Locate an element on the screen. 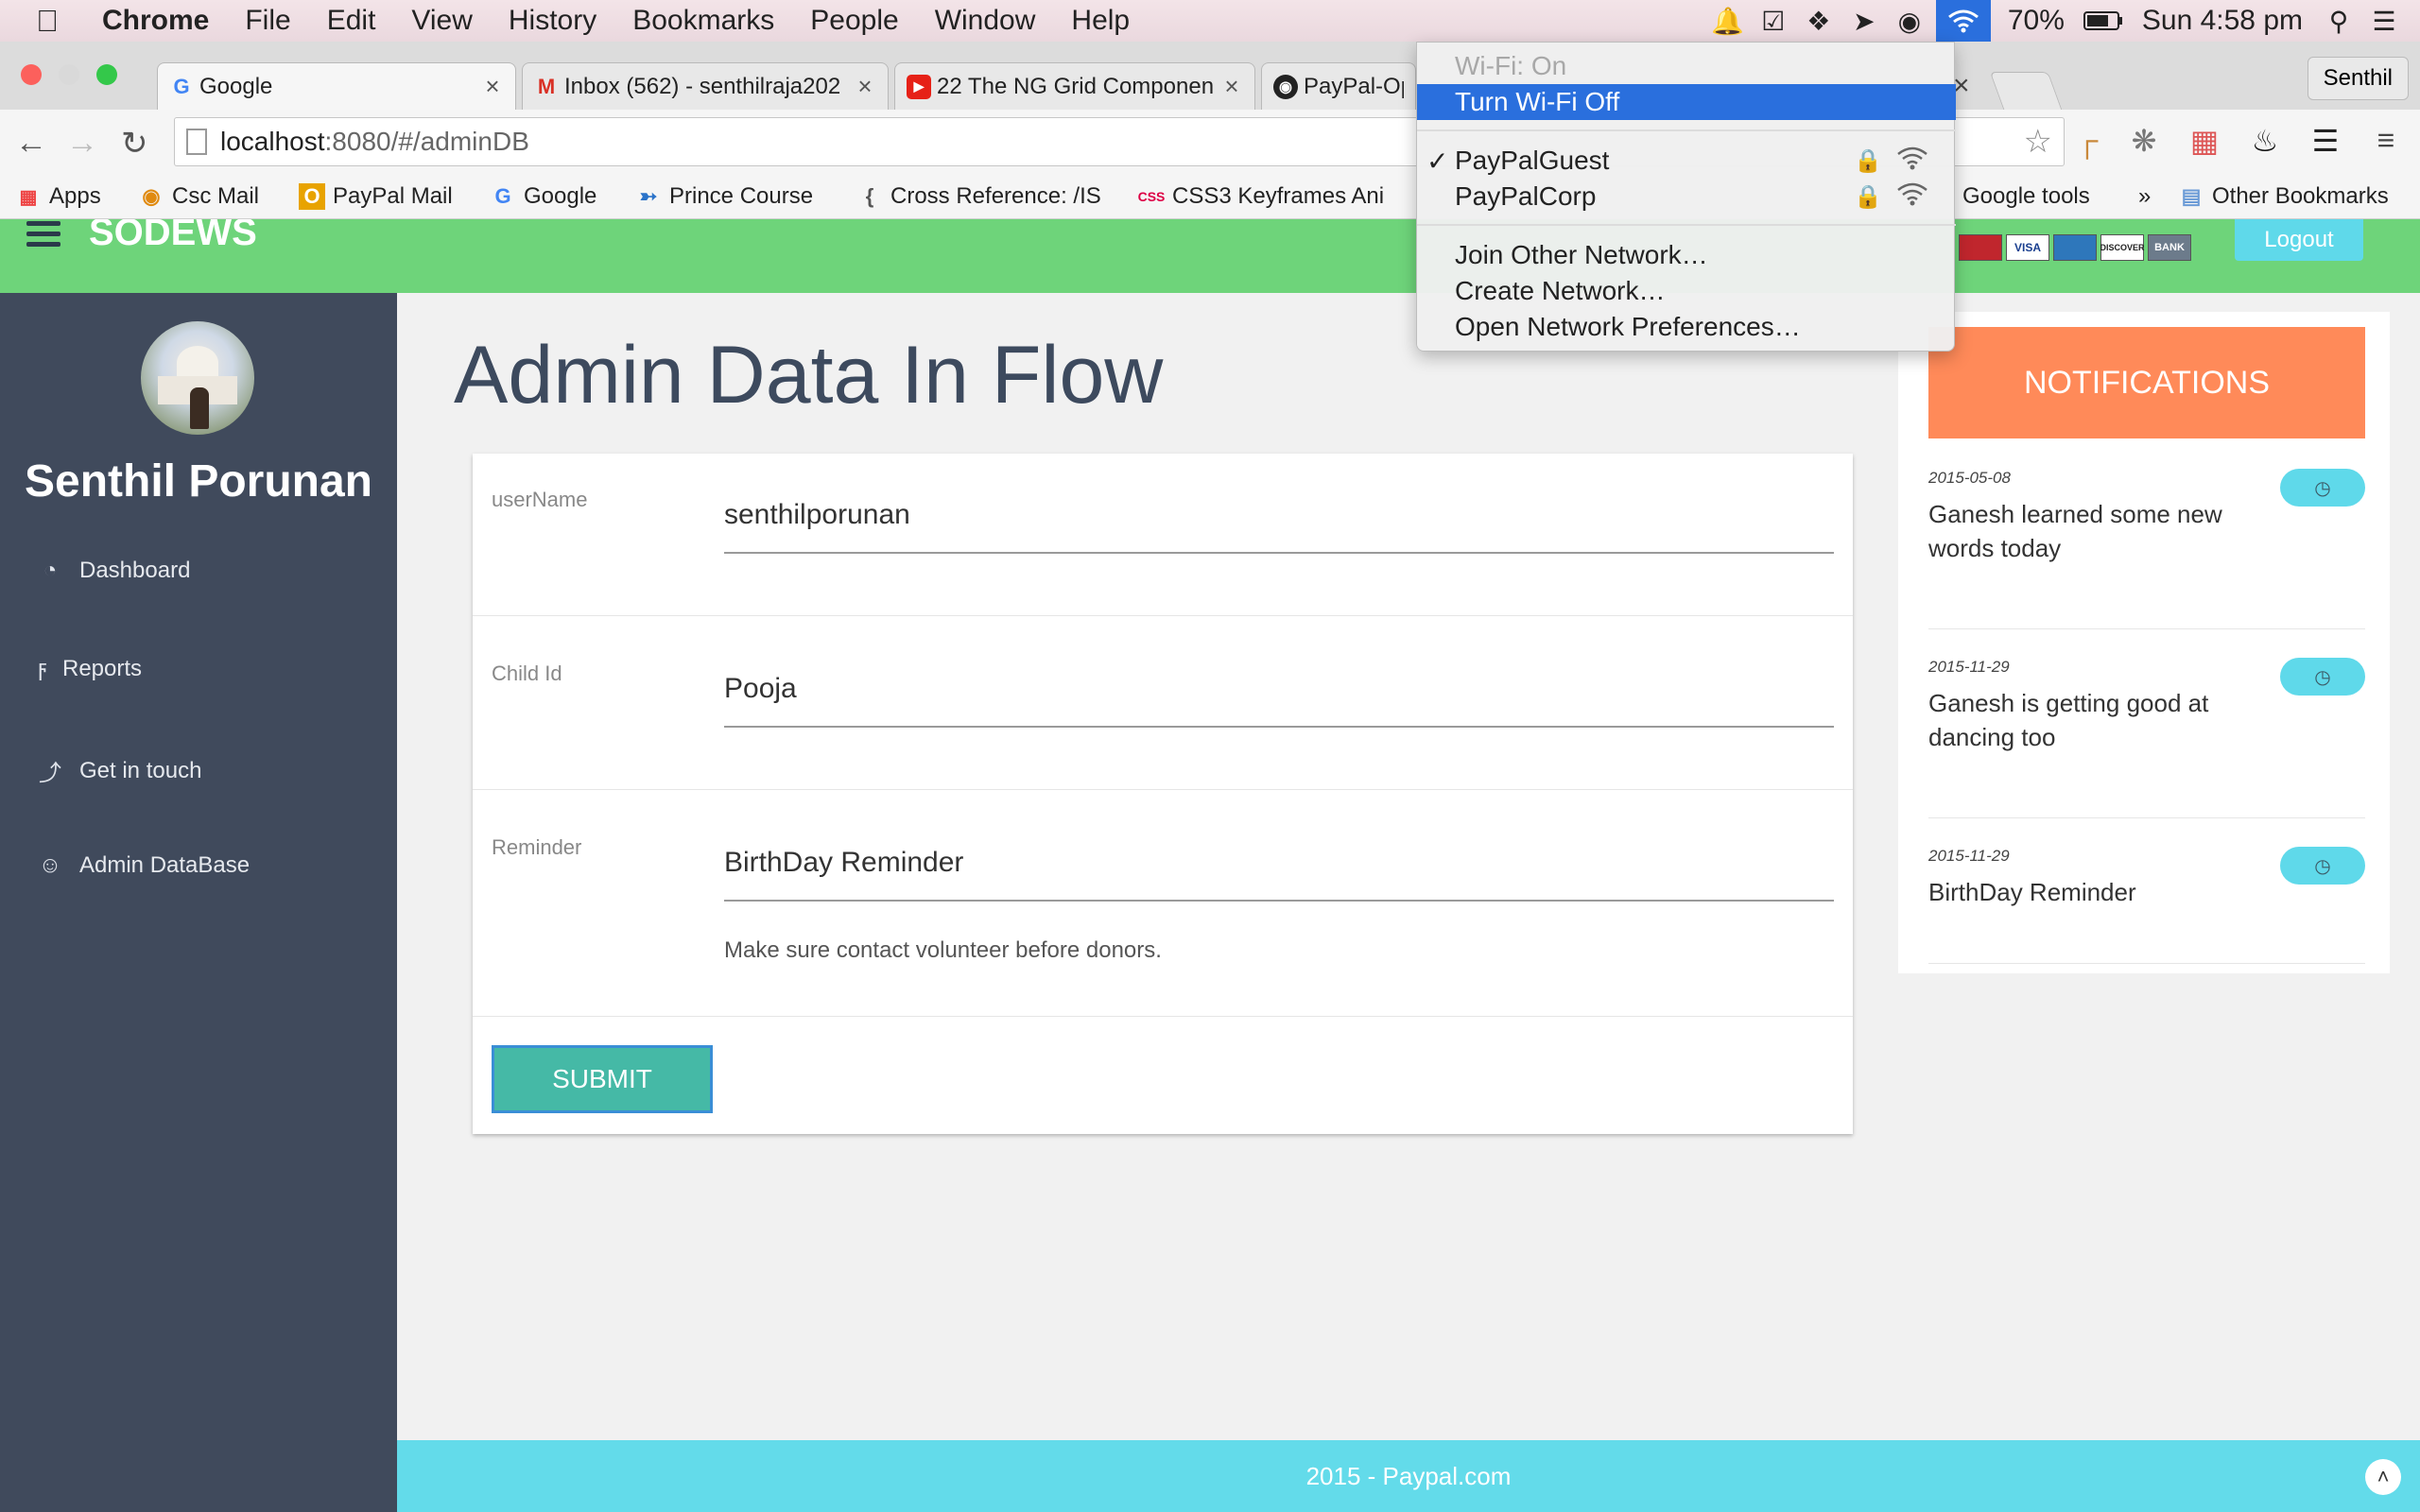 This screenshot has height=1512, width=2420. spotlight-search-icon: ⚲ is located at coordinates (2339, 21).